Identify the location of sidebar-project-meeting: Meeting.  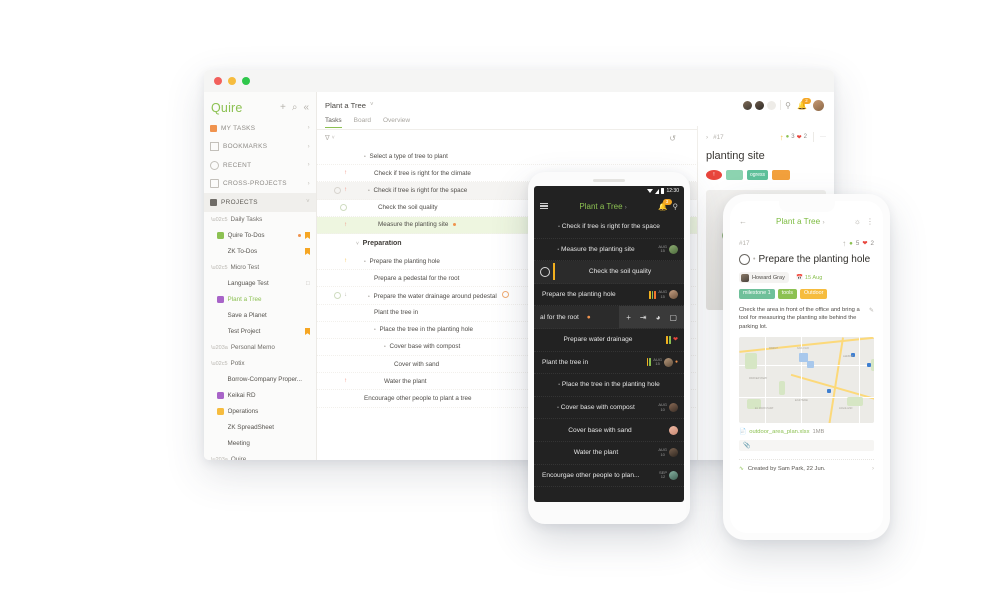
(260, 444).